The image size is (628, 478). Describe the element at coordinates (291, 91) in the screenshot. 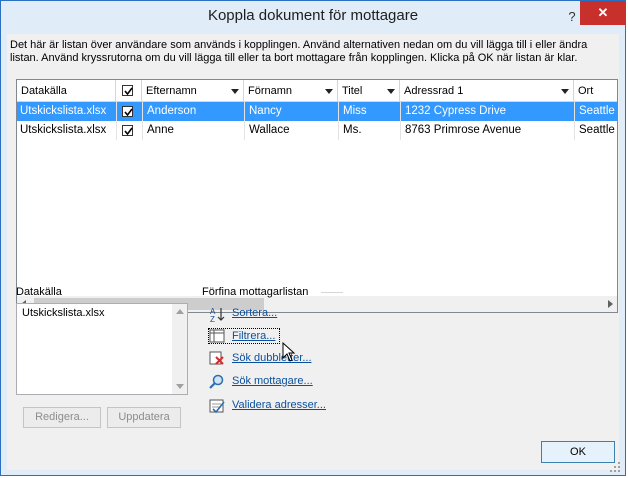

I see `column-header-firstname: Förnamn` at that location.